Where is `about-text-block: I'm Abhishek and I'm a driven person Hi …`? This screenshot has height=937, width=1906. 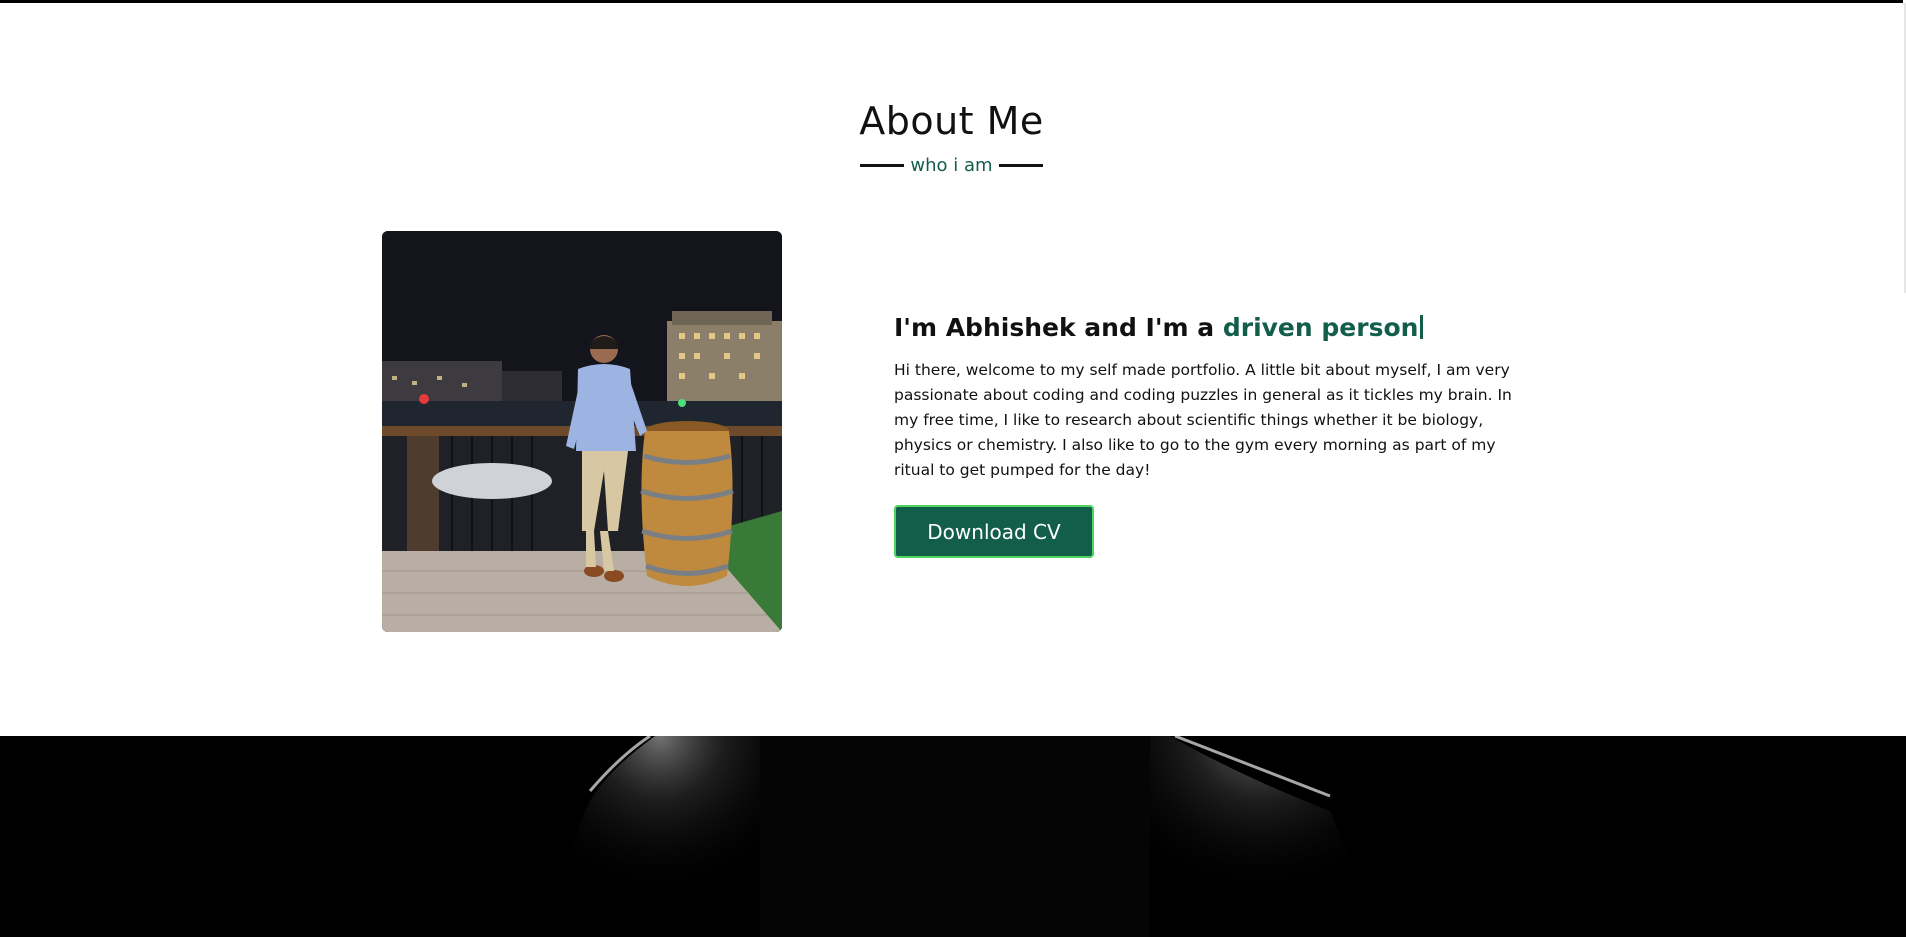 about-text-block: I'm Abhishek and I'm a driven person Hi … is located at coordinates (1209, 435).